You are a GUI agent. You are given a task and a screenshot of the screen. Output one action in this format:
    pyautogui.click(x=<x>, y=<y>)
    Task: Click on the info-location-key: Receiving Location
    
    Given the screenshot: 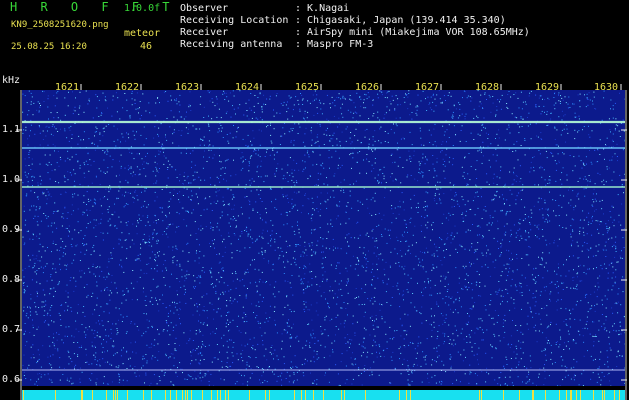 What is the action you would take?
    pyautogui.click(x=234, y=20)
    